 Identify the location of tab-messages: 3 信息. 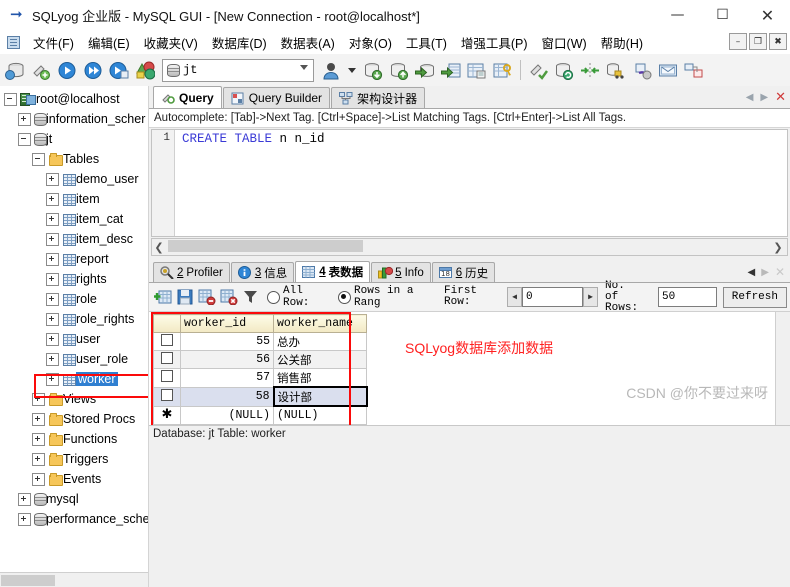
(262, 272).